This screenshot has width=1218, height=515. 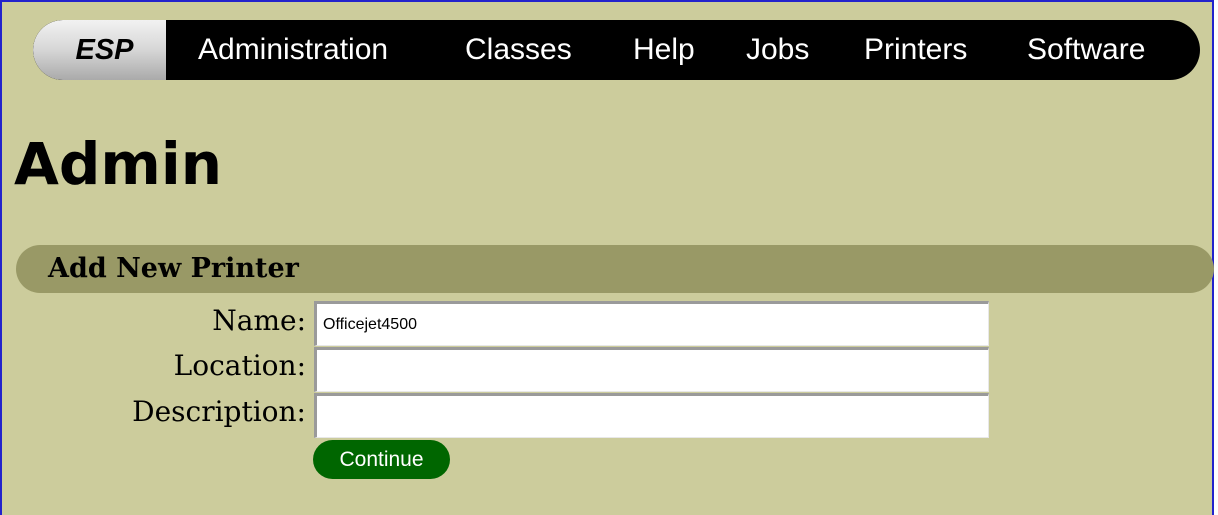 What do you see at coordinates (99, 50) in the screenshot?
I see `nav-brand-esp: ESP` at bounding box center [99, 50].